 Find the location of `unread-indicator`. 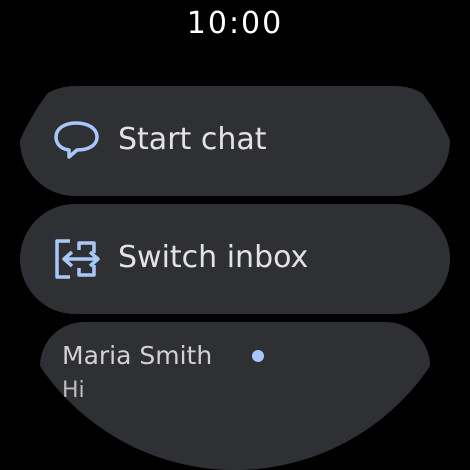

unread-indicator is located at coordinates (258, 356).